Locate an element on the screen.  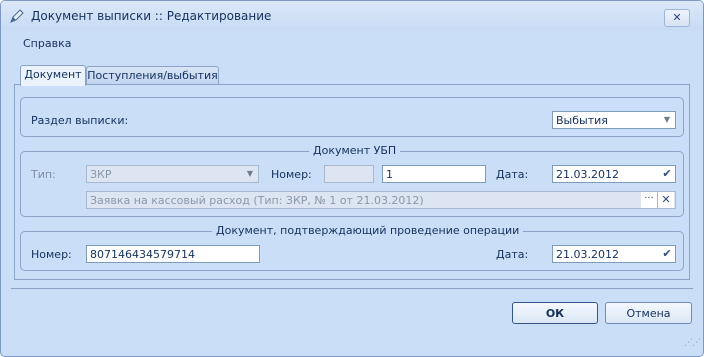
tab-receipts-disposals: Поступления/выбытия is located at coordinates (152, 76).